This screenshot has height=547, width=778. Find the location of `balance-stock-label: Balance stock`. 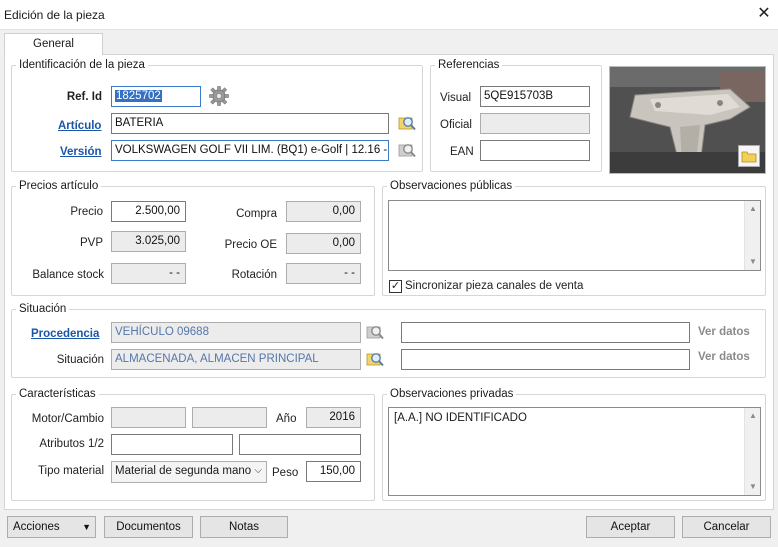

balance-stock-label: Balance stock is located at coordinates (68, 275).